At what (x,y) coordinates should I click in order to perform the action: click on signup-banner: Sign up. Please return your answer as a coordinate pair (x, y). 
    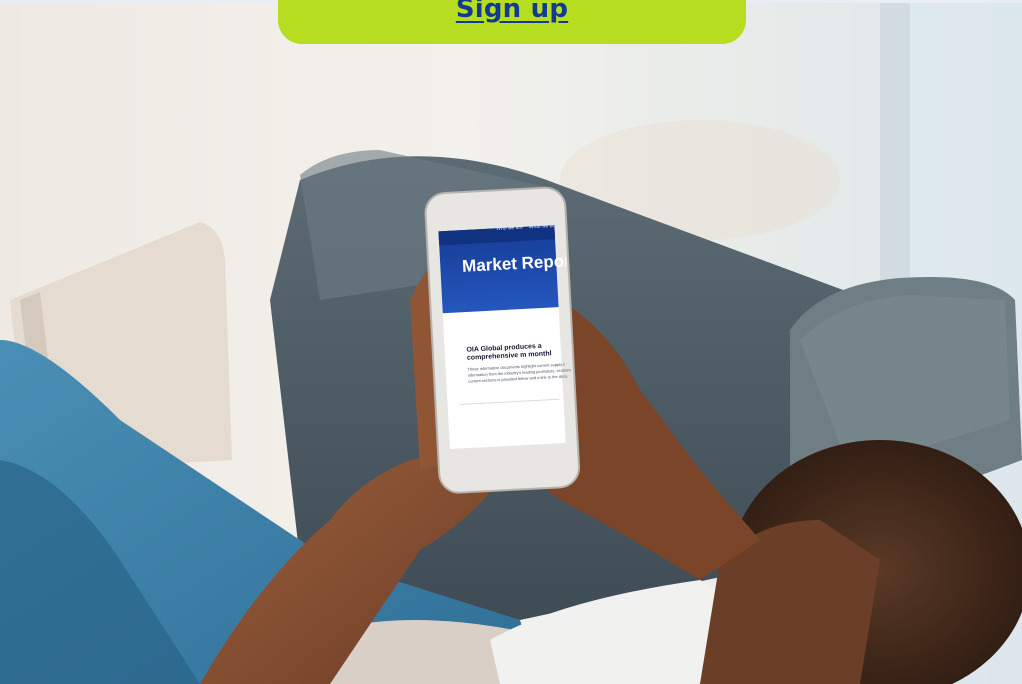
    Looking at the image, I should click on (512, 22).